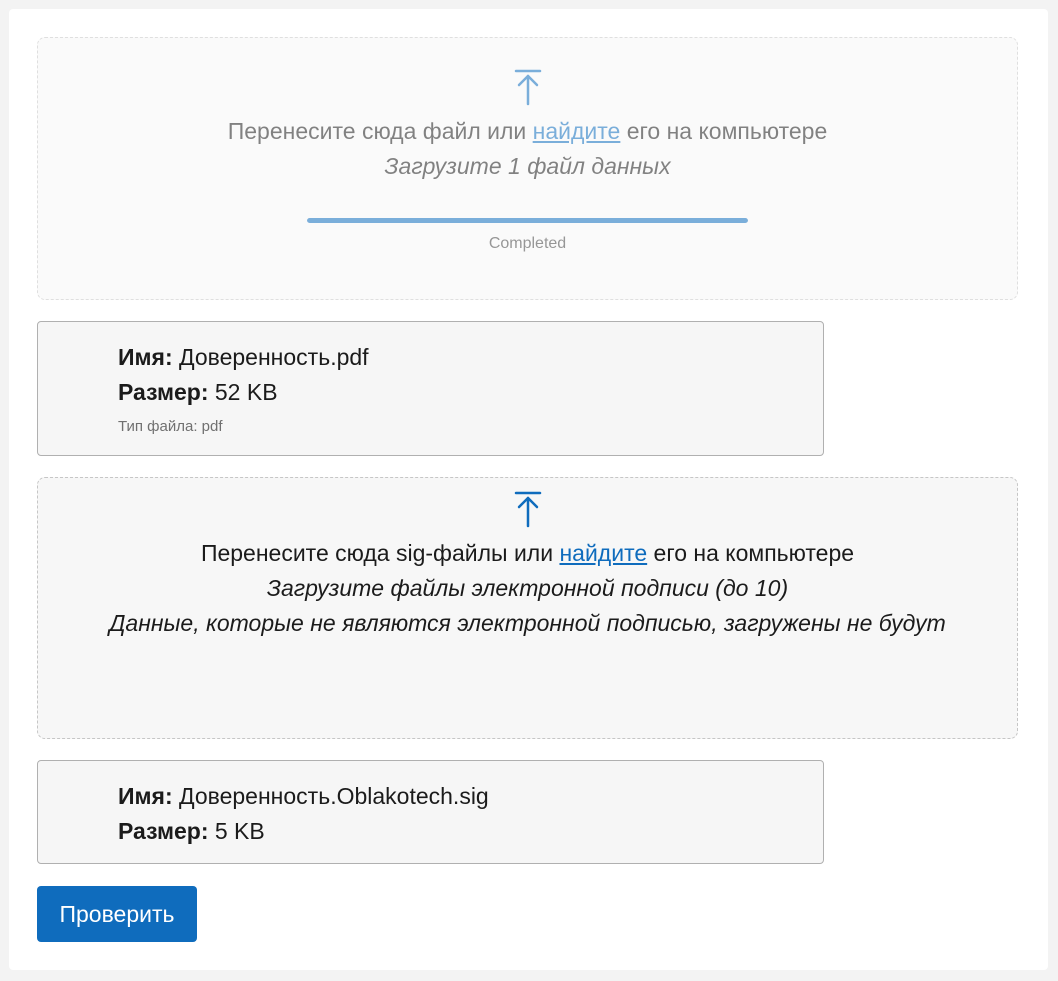 The height and width of the screenshot is (981, 1058). I want to click on file-type: Тип файла: pdf, so click(170, 426).